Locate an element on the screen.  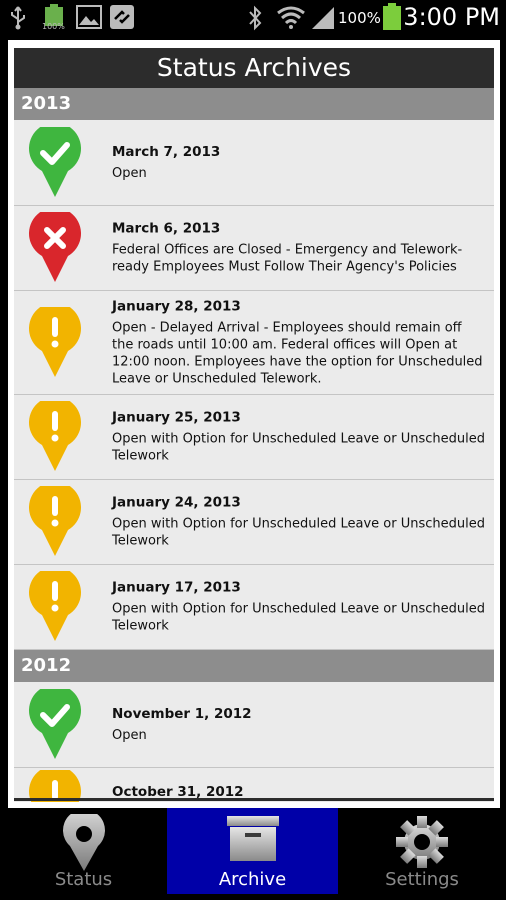
tab-archive: Archive is located at coordinates (252, 851).